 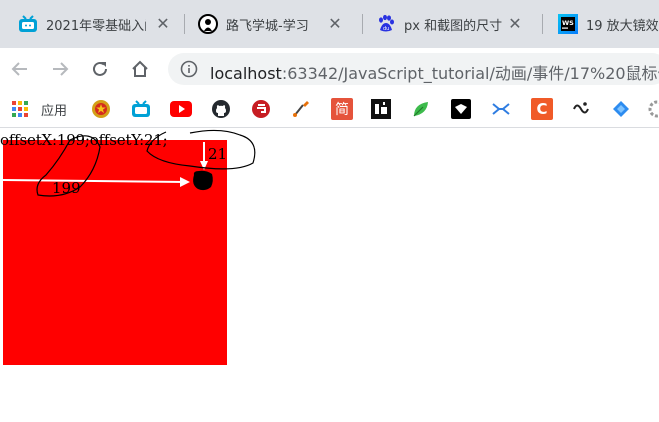 I want to click on offset-x-arrow-line, so click(x=94, y=181).